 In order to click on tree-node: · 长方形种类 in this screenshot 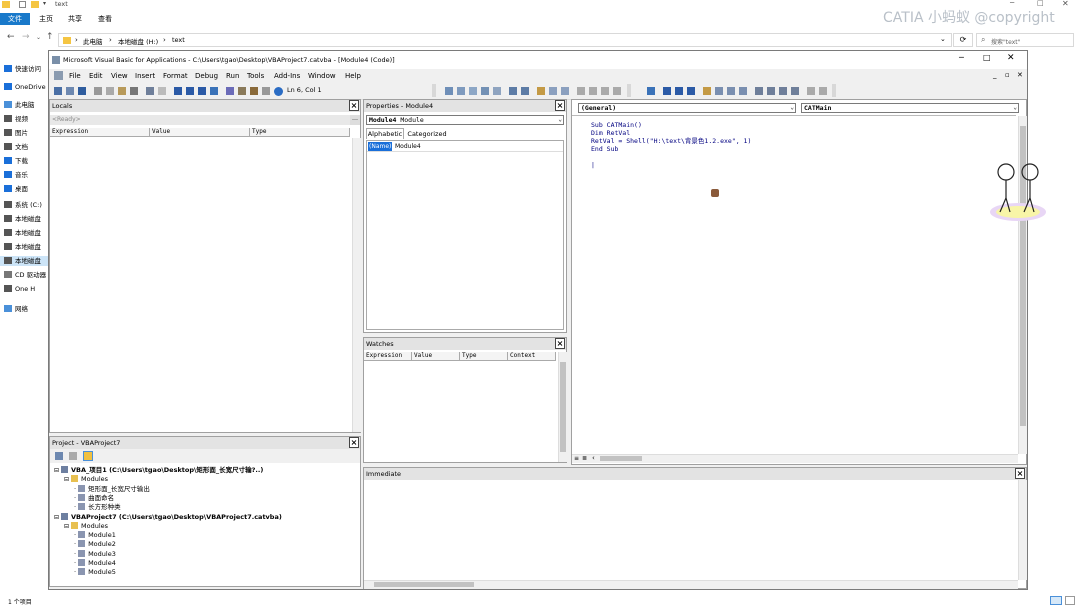, I will do `click(97, 507)`.